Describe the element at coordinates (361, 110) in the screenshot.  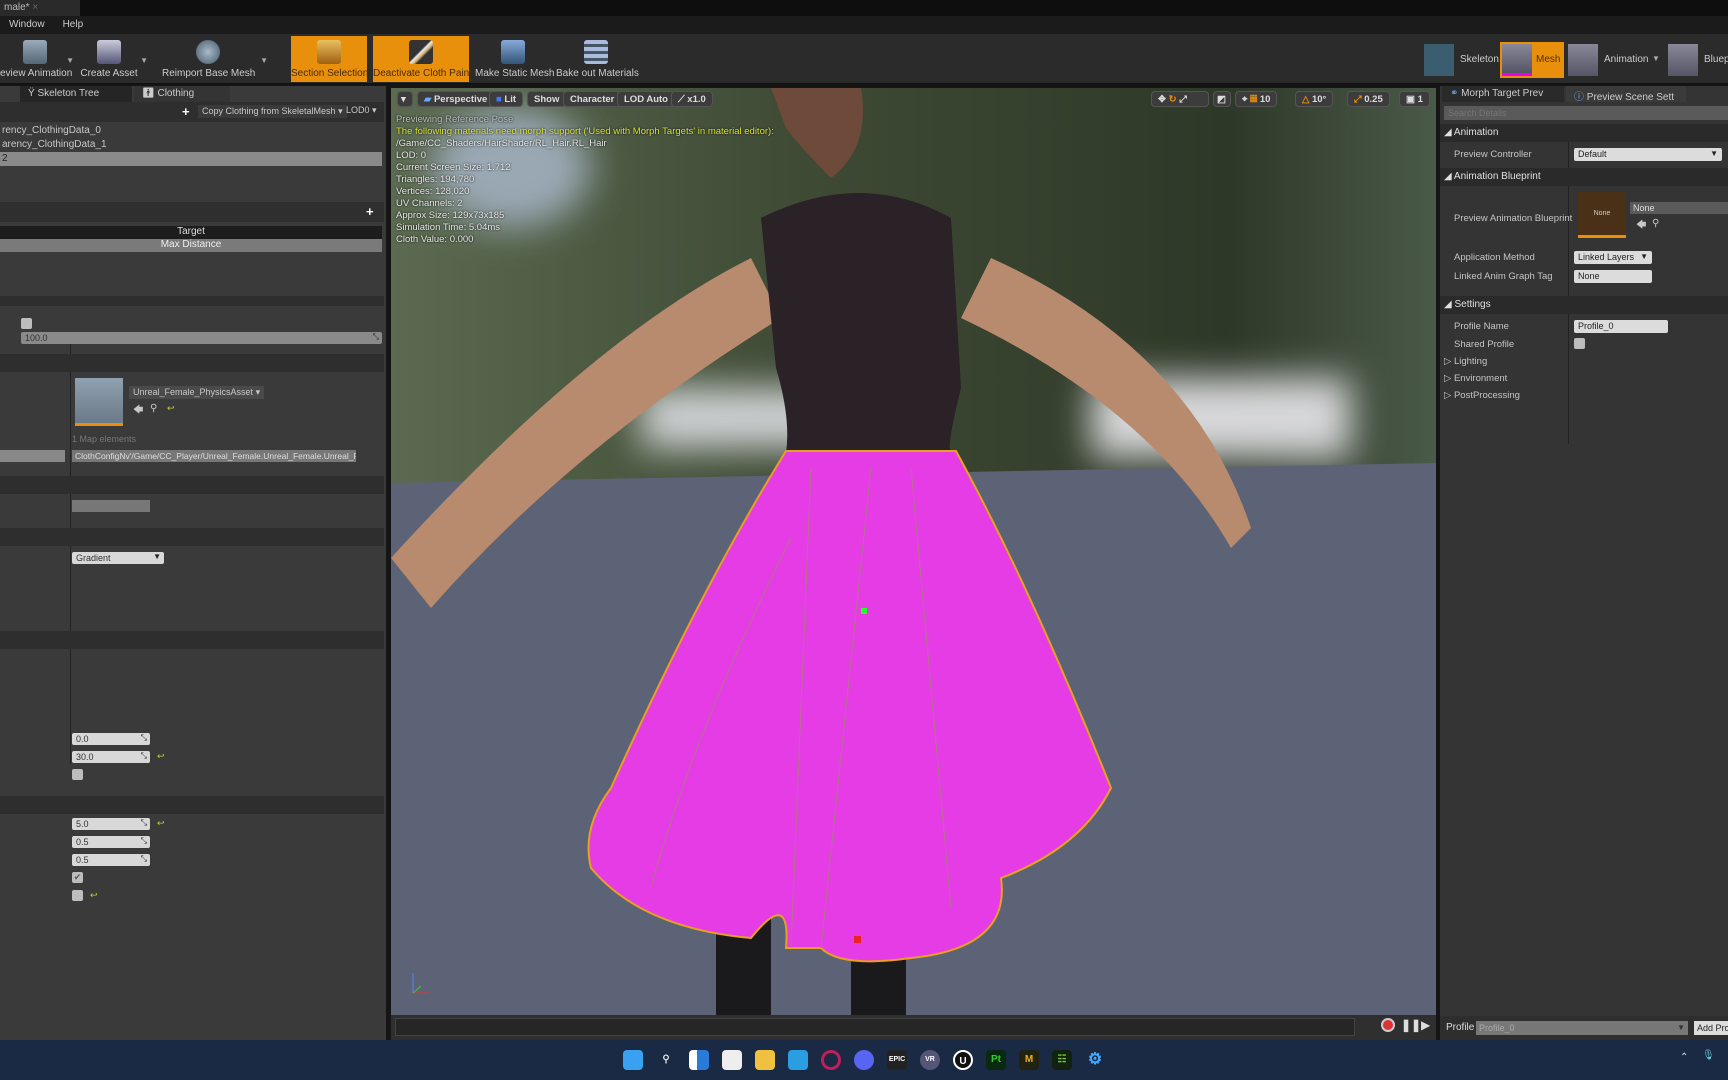
I see `lod-dropdown: LOD0 ▾` at that location.